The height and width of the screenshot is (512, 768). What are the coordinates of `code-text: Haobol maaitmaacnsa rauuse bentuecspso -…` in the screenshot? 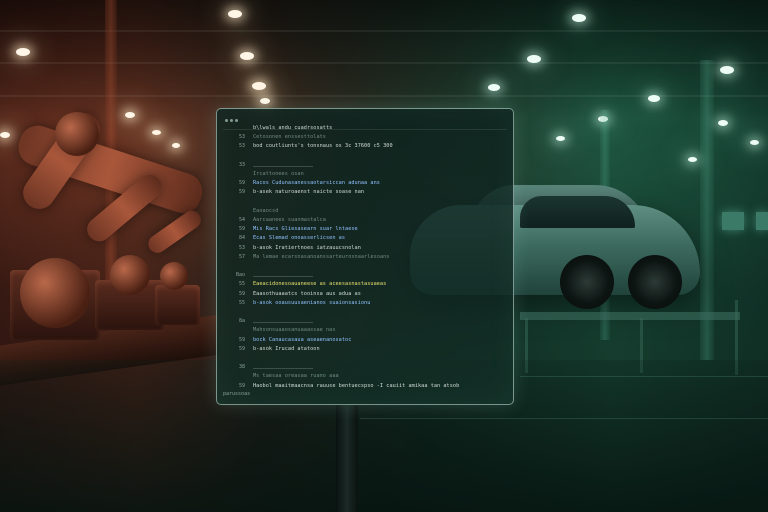 It's located at (356, 385).